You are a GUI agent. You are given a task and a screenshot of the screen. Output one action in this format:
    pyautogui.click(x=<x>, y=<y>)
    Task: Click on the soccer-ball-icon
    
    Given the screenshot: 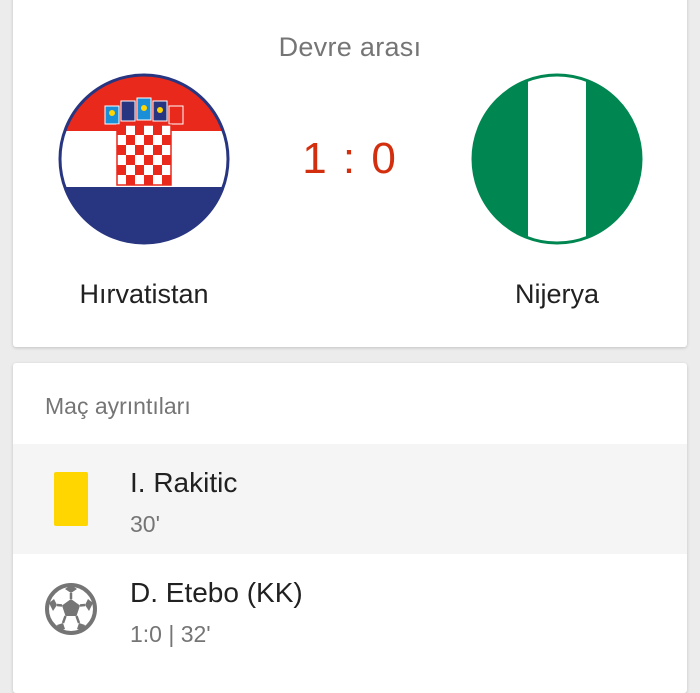 What is the action you would take?
    pyautogui.click(x=71, y=609)
    